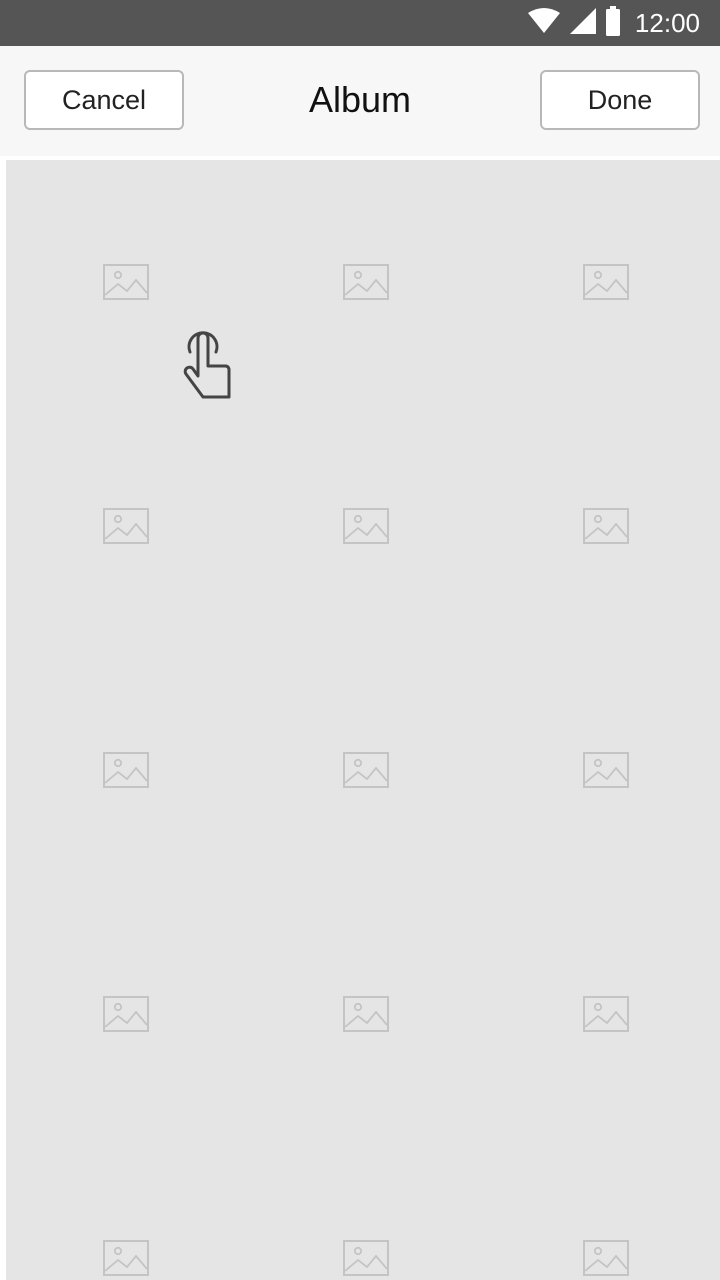 The height and width of the screenshot is (1280, 720). I want to click on status-time: 12:00, so click(667, 23).